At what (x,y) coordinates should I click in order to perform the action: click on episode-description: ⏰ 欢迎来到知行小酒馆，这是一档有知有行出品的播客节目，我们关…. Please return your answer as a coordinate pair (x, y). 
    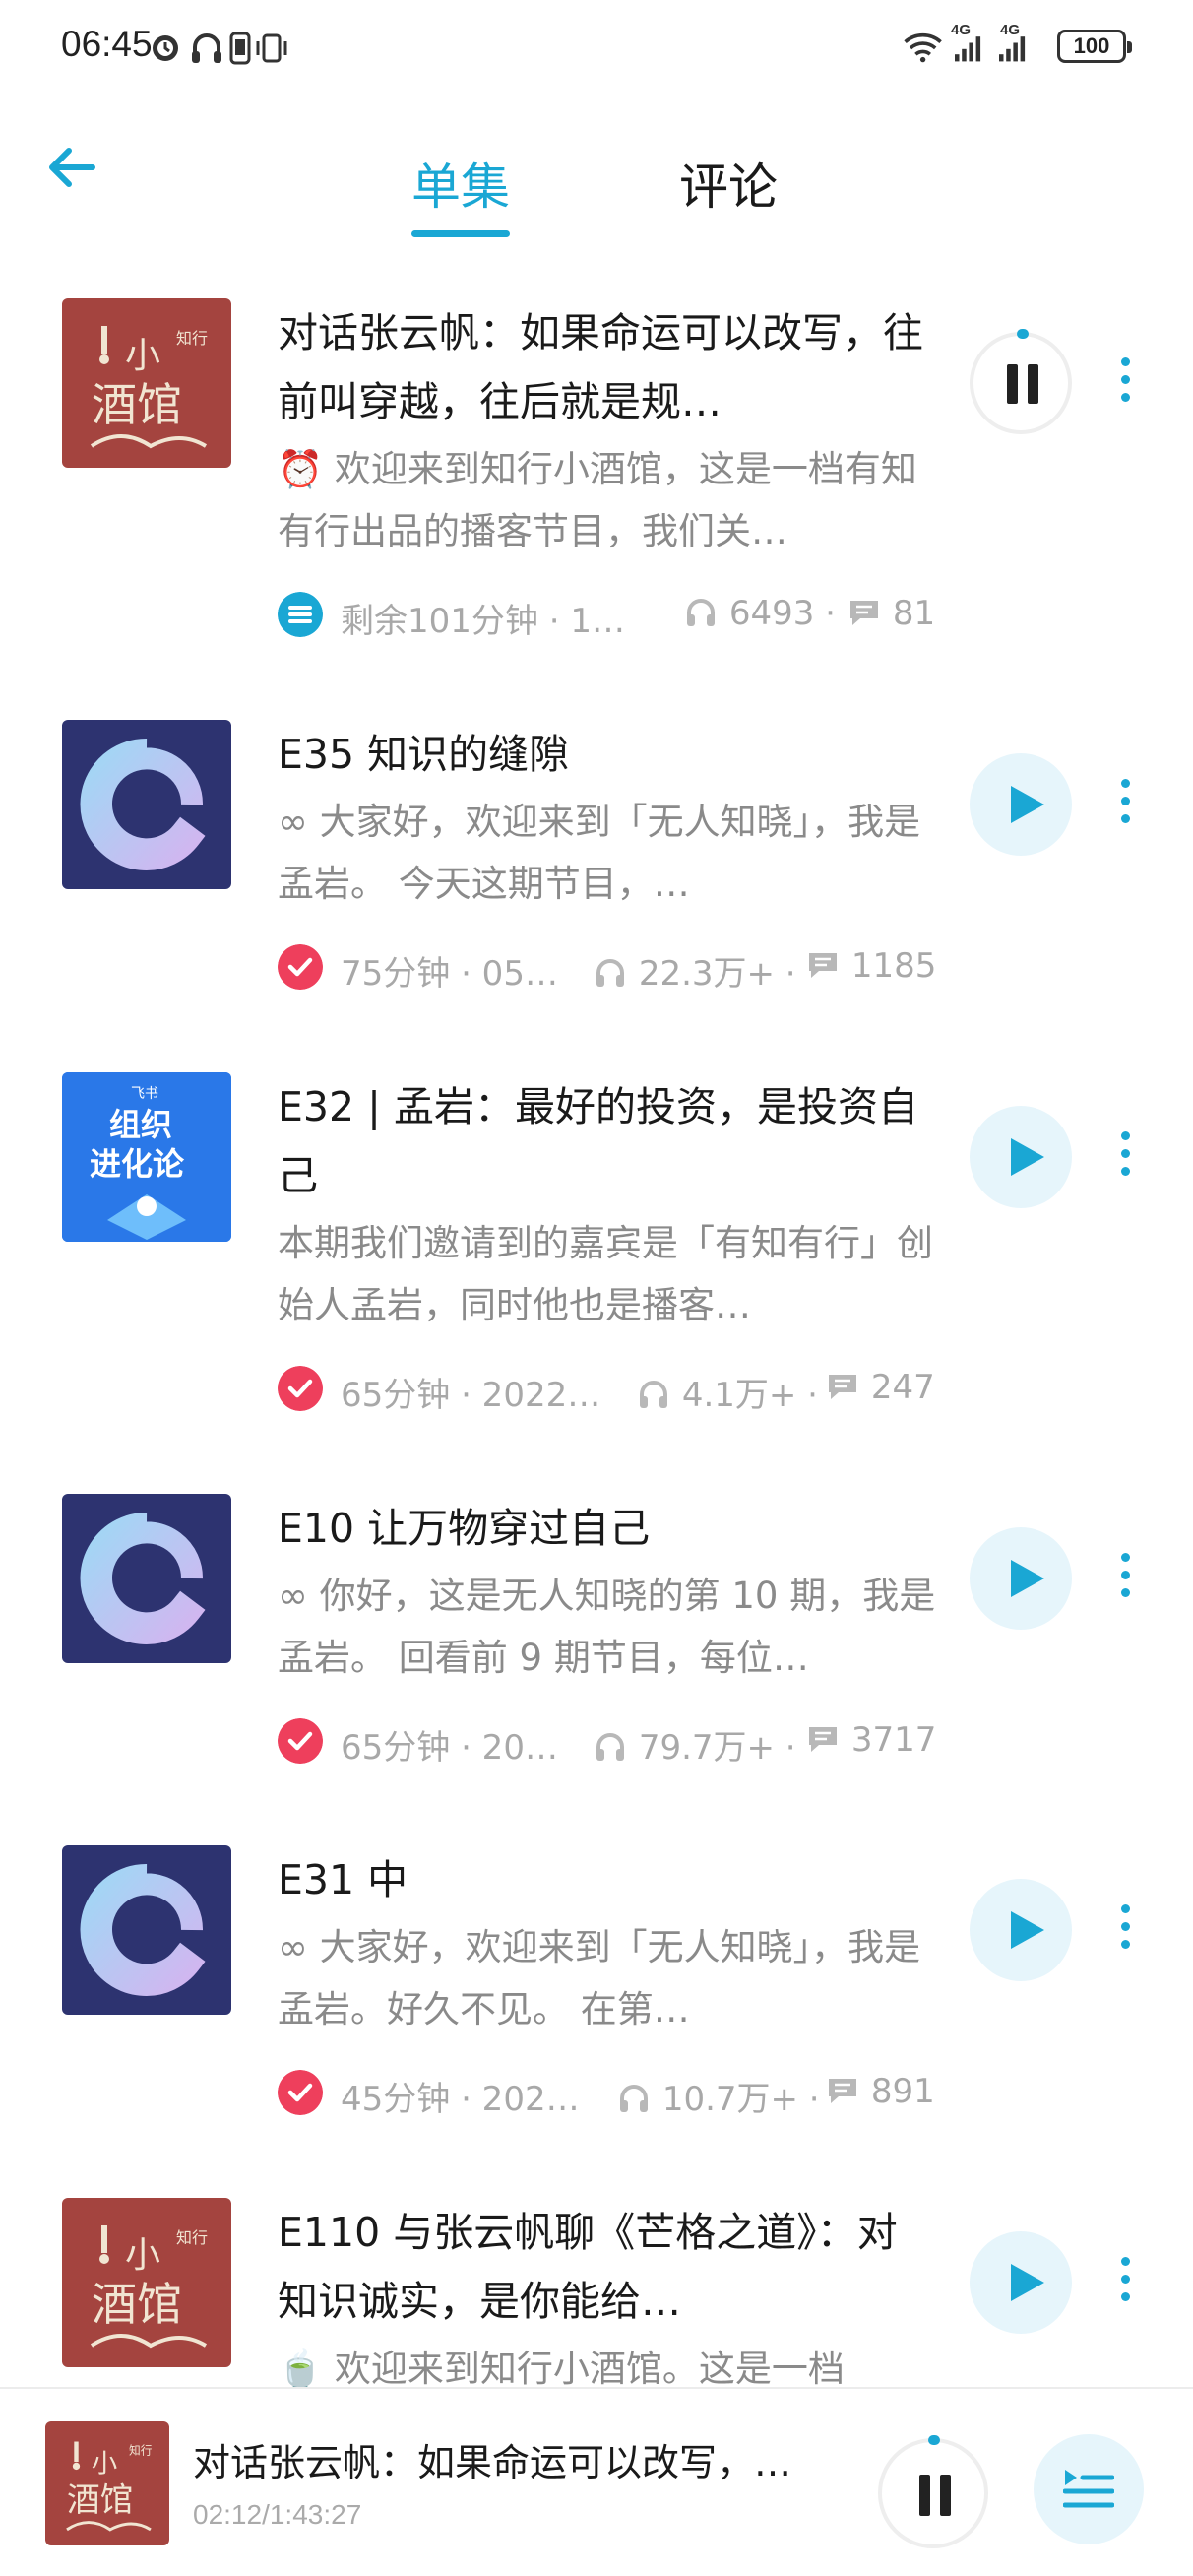
    Looking at the image, I should click on (597, 500).